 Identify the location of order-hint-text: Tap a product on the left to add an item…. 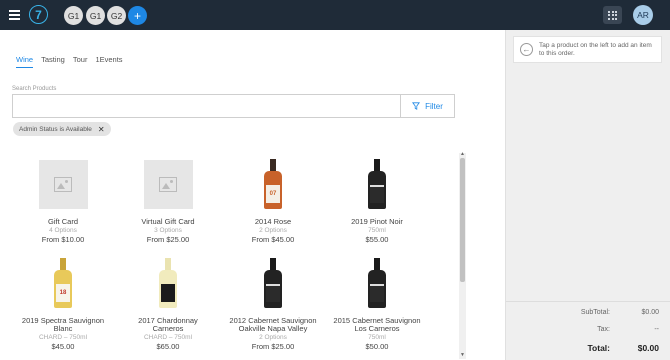
(595, 49).